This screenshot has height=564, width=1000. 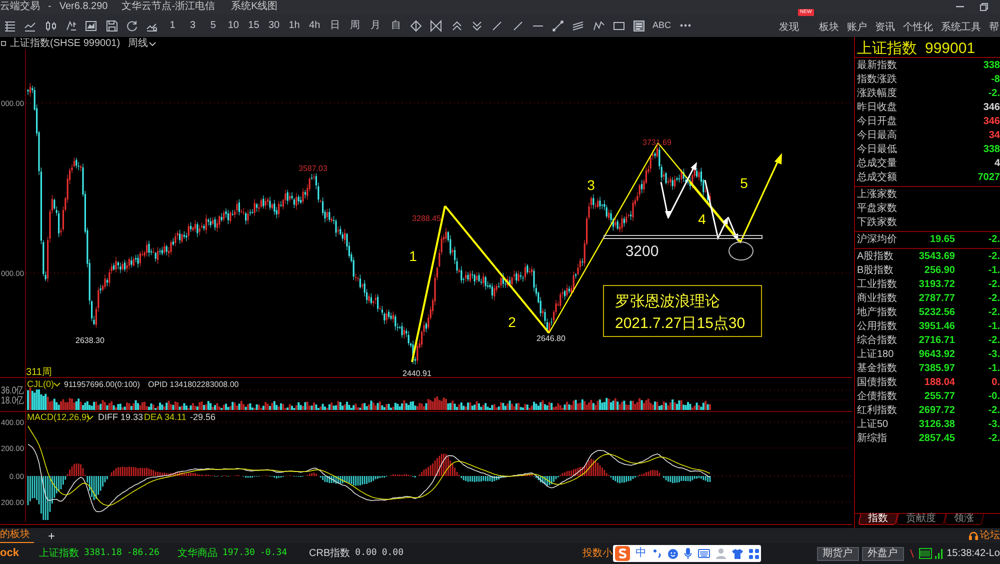 I want to click on quote-tab: 指数, so click(x=878, y=519).